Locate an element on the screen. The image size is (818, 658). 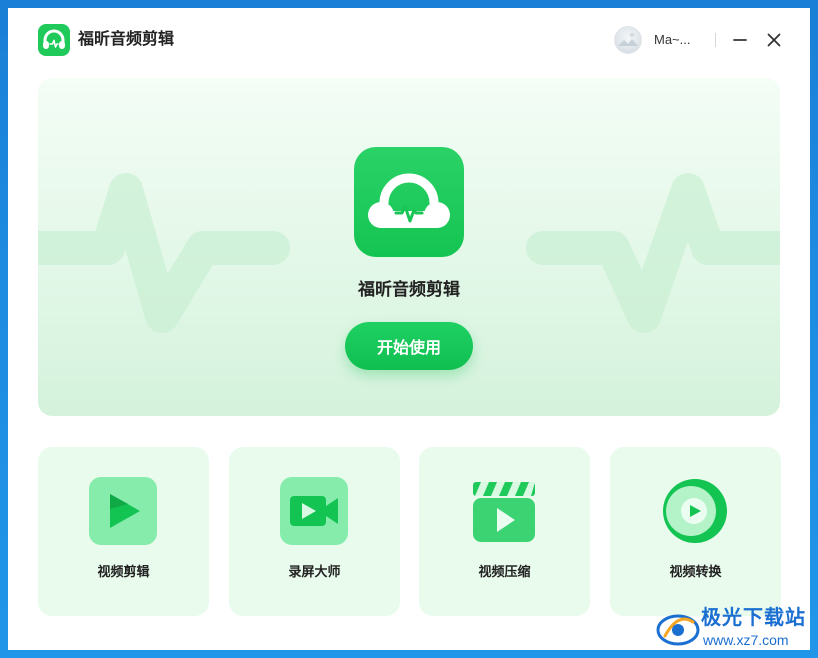
play-circle-icon is located at coordinates (695, 511).